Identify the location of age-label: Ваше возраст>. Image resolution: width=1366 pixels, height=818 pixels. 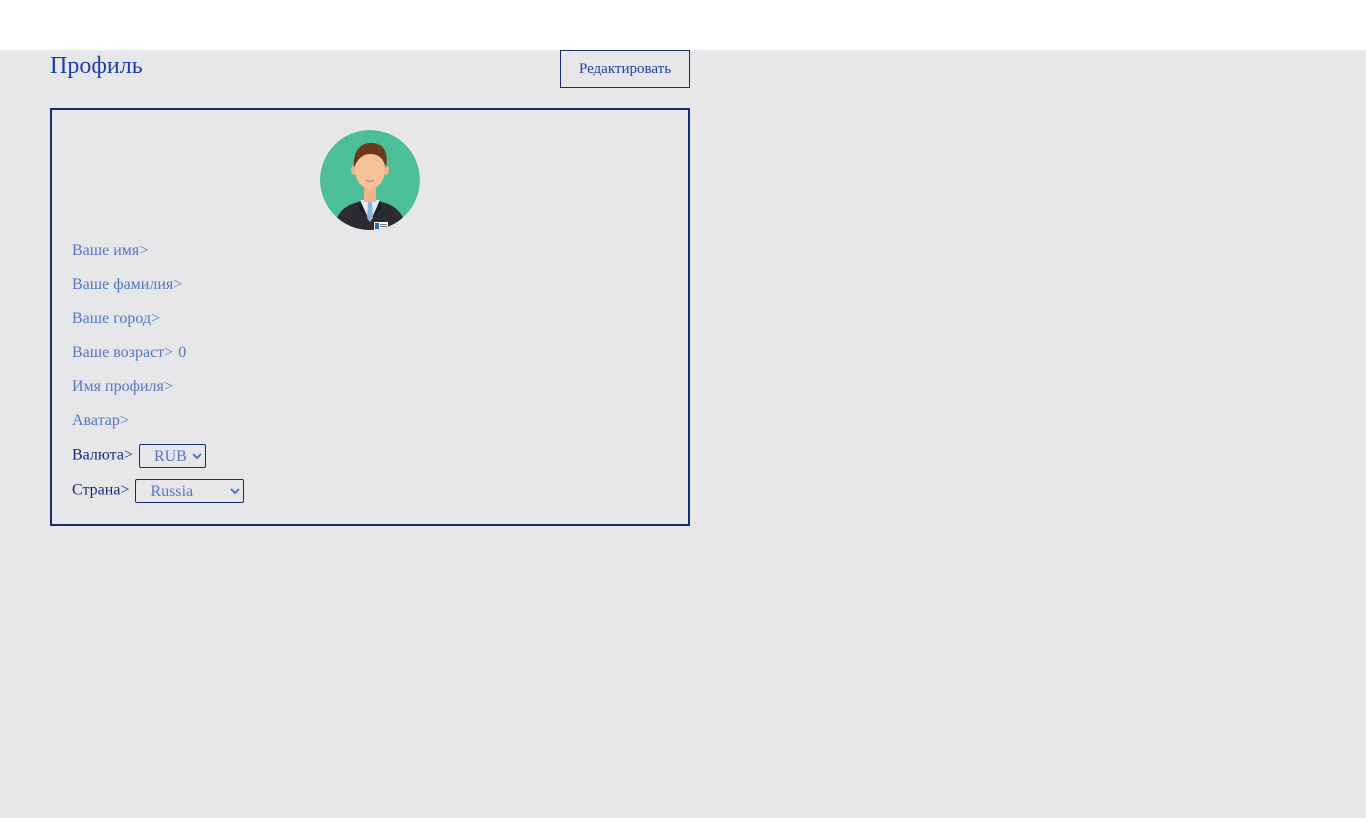
(123, 352).